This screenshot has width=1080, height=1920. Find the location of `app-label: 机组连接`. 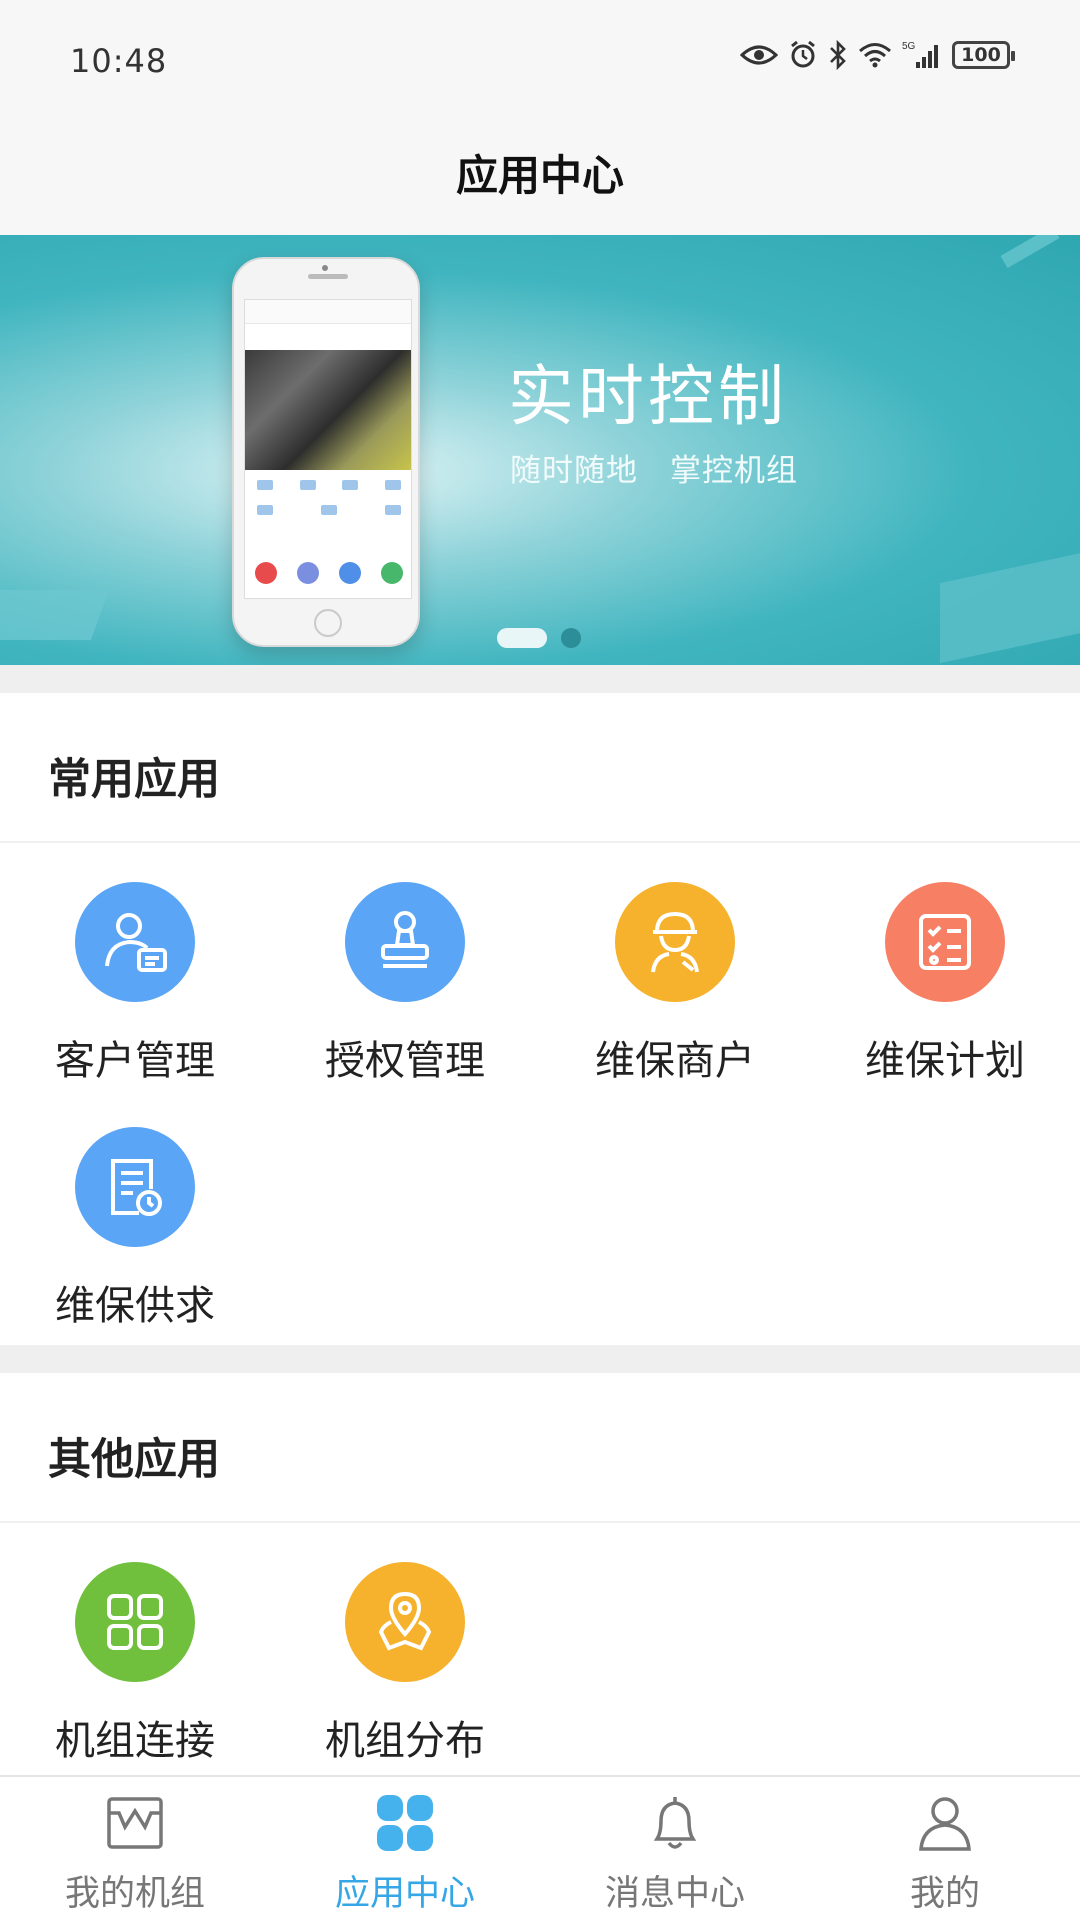

app-label: 机组连接 is located at coordinates (135, 1741).